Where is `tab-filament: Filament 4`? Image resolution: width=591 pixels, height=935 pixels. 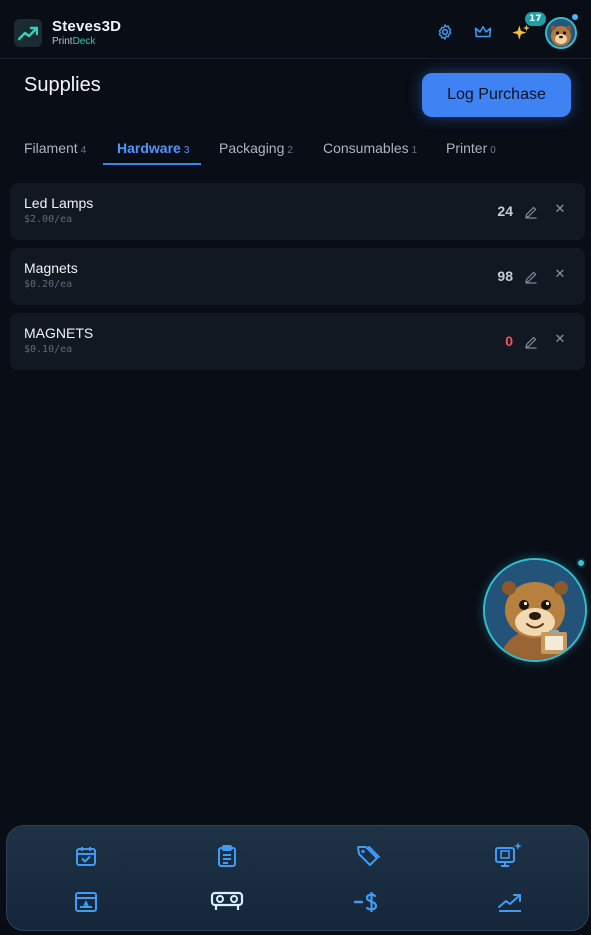 tab-filament: Filament 4 is located at coordinates (55, 153).